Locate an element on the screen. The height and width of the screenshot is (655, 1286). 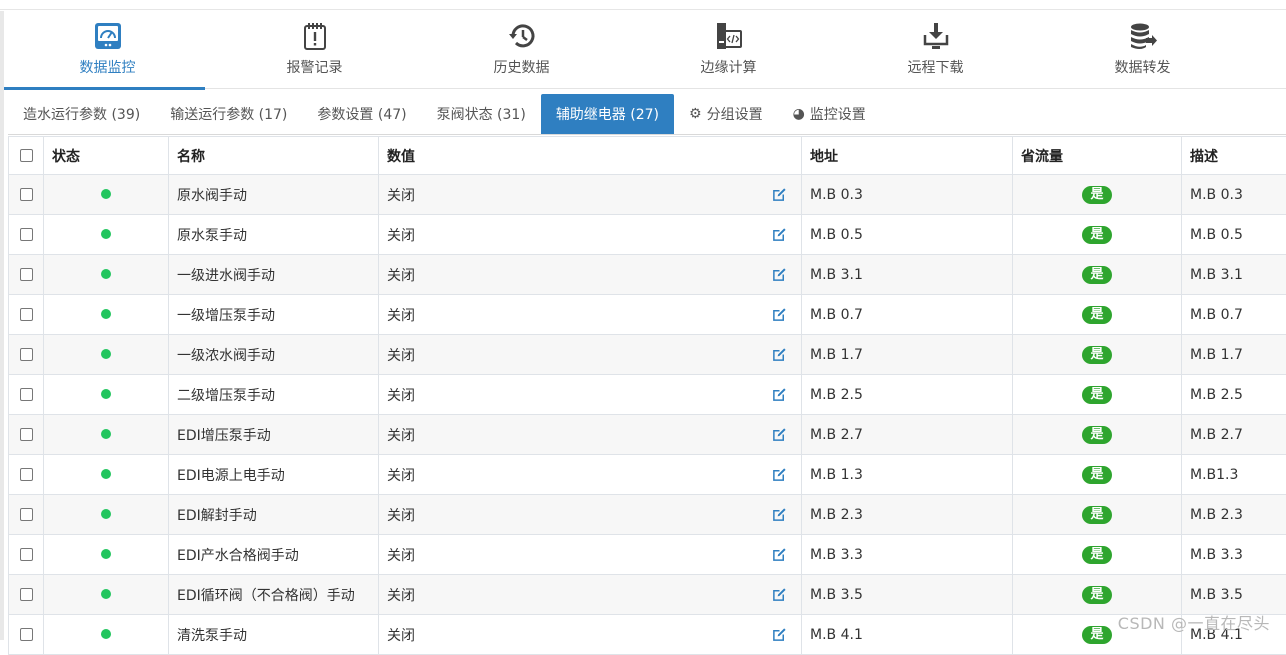
header-value: 数值 is located at coordinates (590, 156).